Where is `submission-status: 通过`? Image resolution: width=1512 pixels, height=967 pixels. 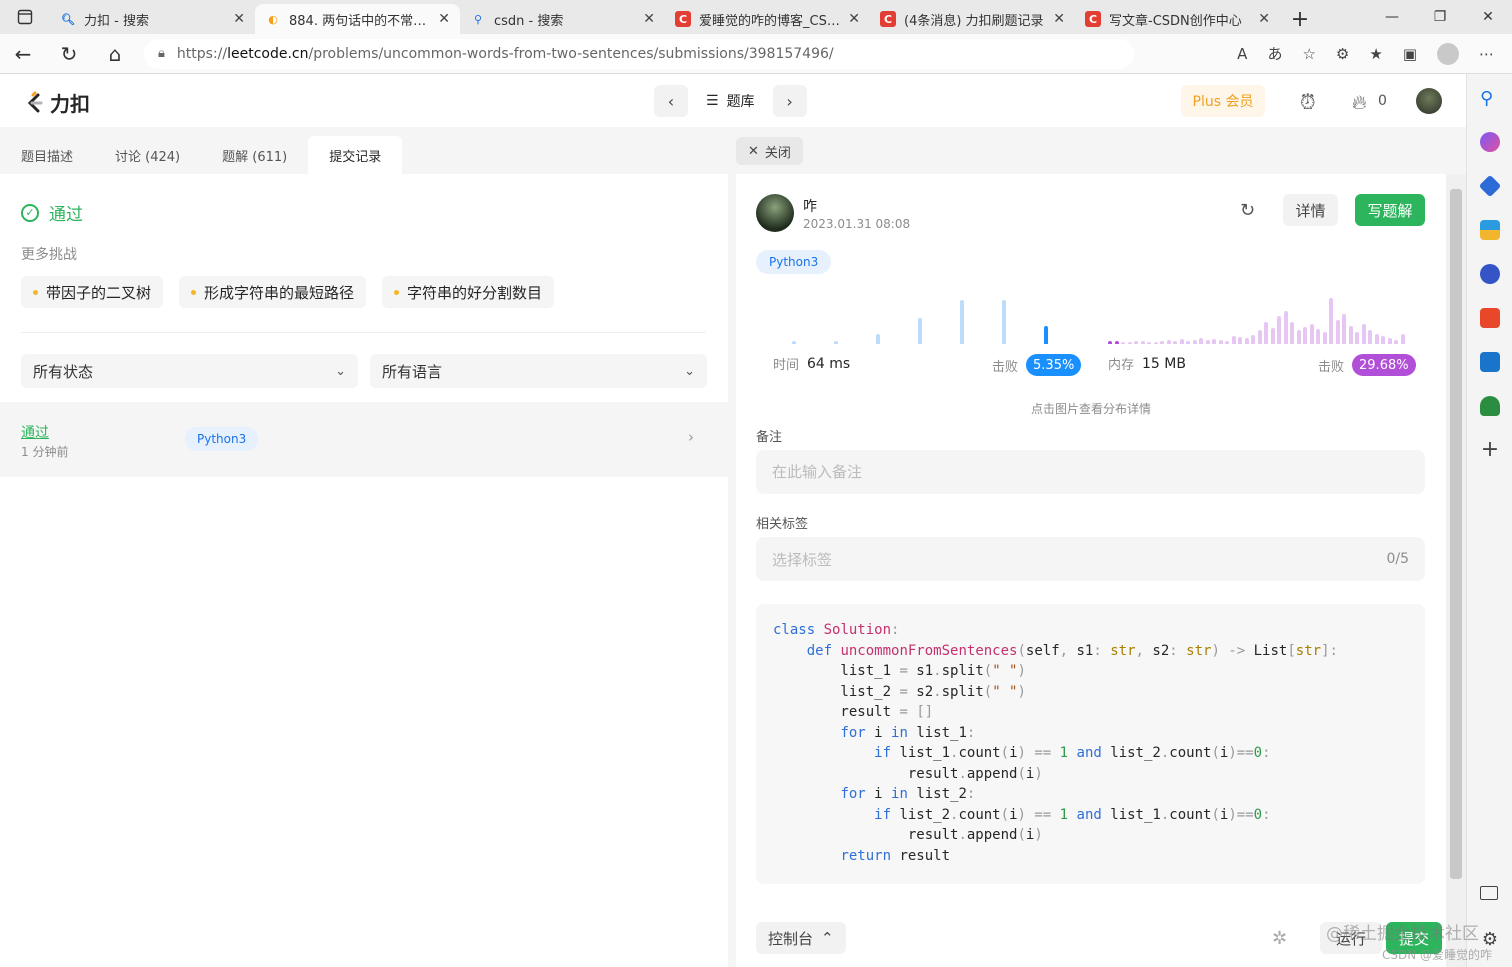 submission-status: 通过 is located at coordinates (35, 432).